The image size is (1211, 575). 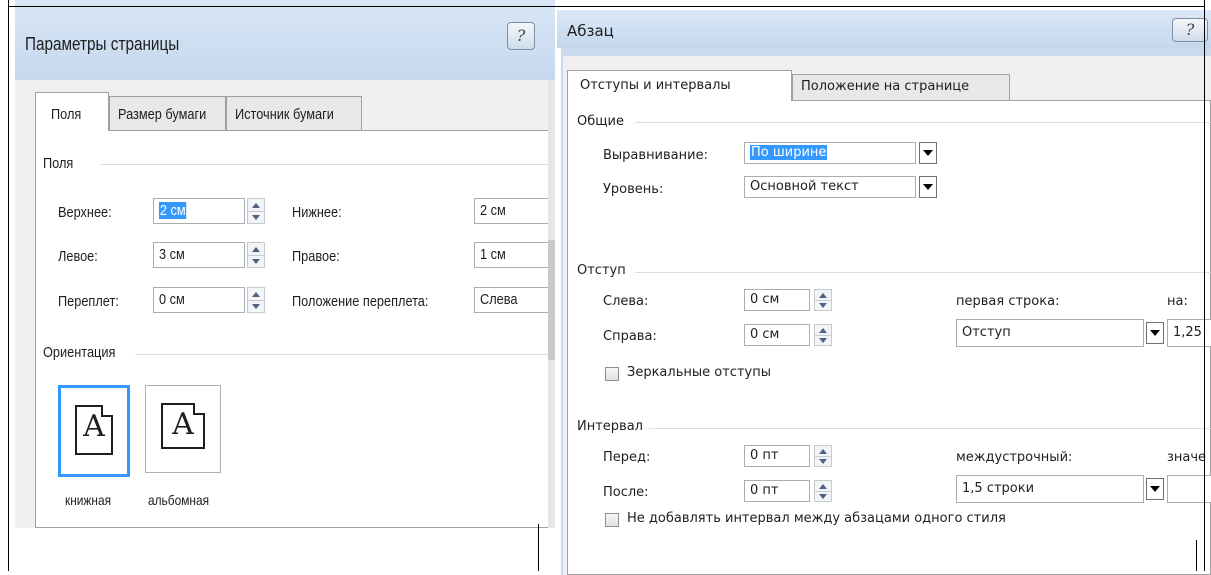 I want to click on spacing-before-spinner, so click(x=823, y=456).